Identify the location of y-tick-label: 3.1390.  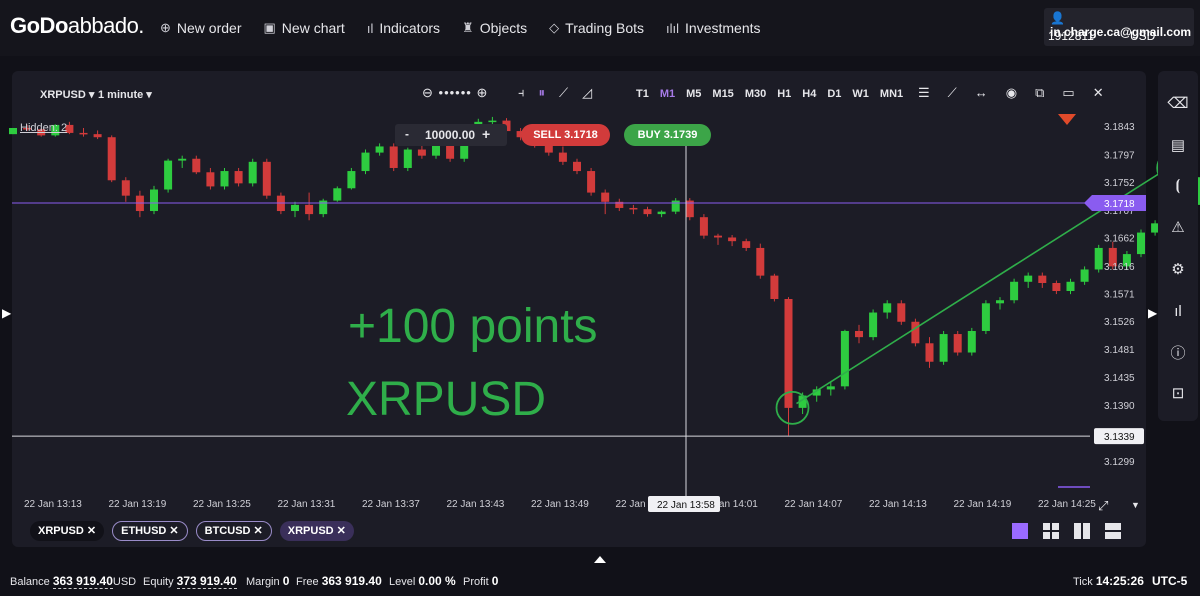
(1119, 406).